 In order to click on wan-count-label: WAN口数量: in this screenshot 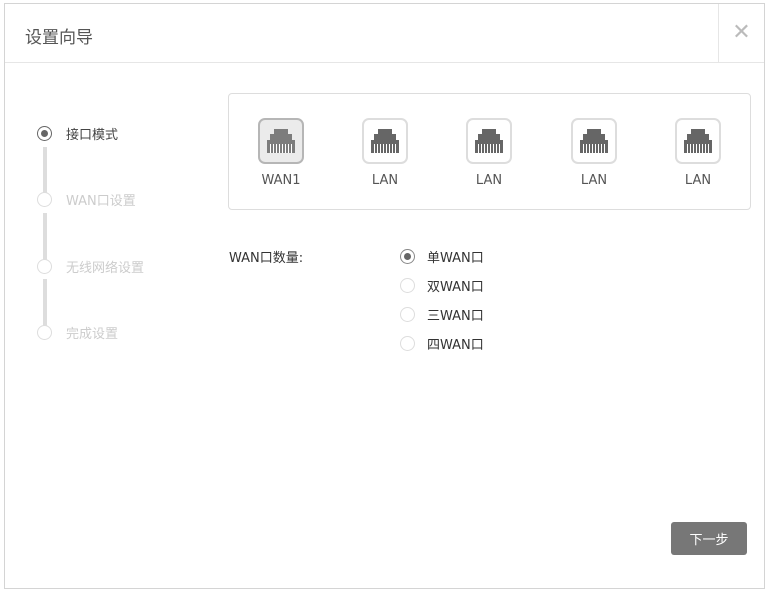, I will do `click(266, 258)`.